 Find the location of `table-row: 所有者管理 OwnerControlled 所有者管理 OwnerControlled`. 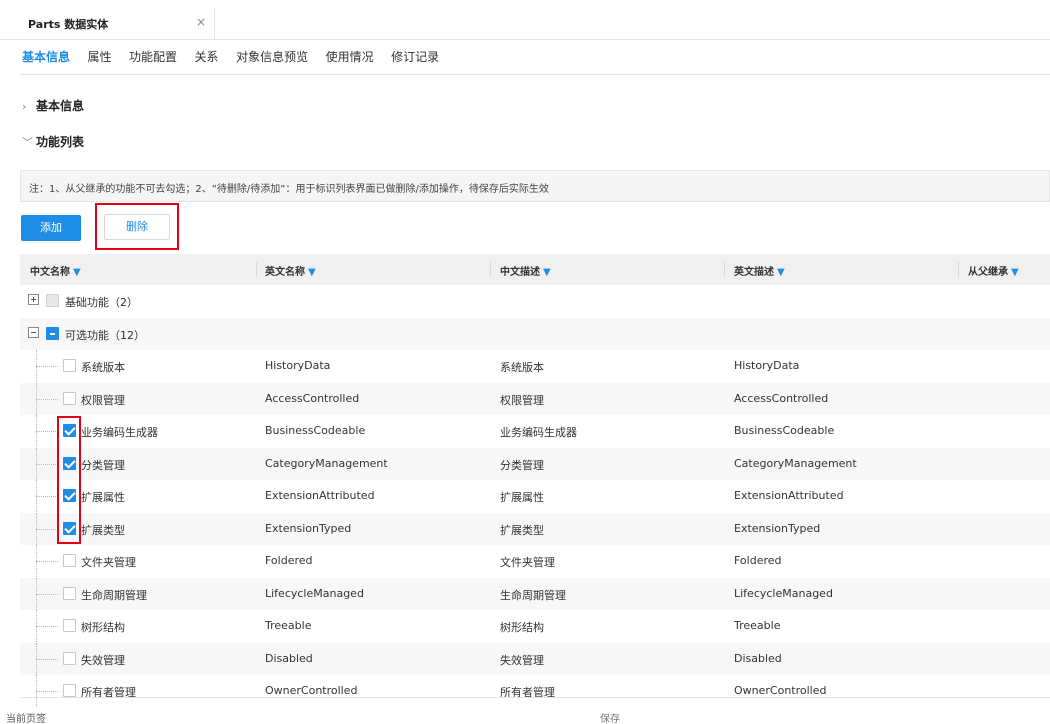

table-row: 所有者管理 OwnerControlled 所有者管理 OwnerControlled is located at coordinates (535, 691).